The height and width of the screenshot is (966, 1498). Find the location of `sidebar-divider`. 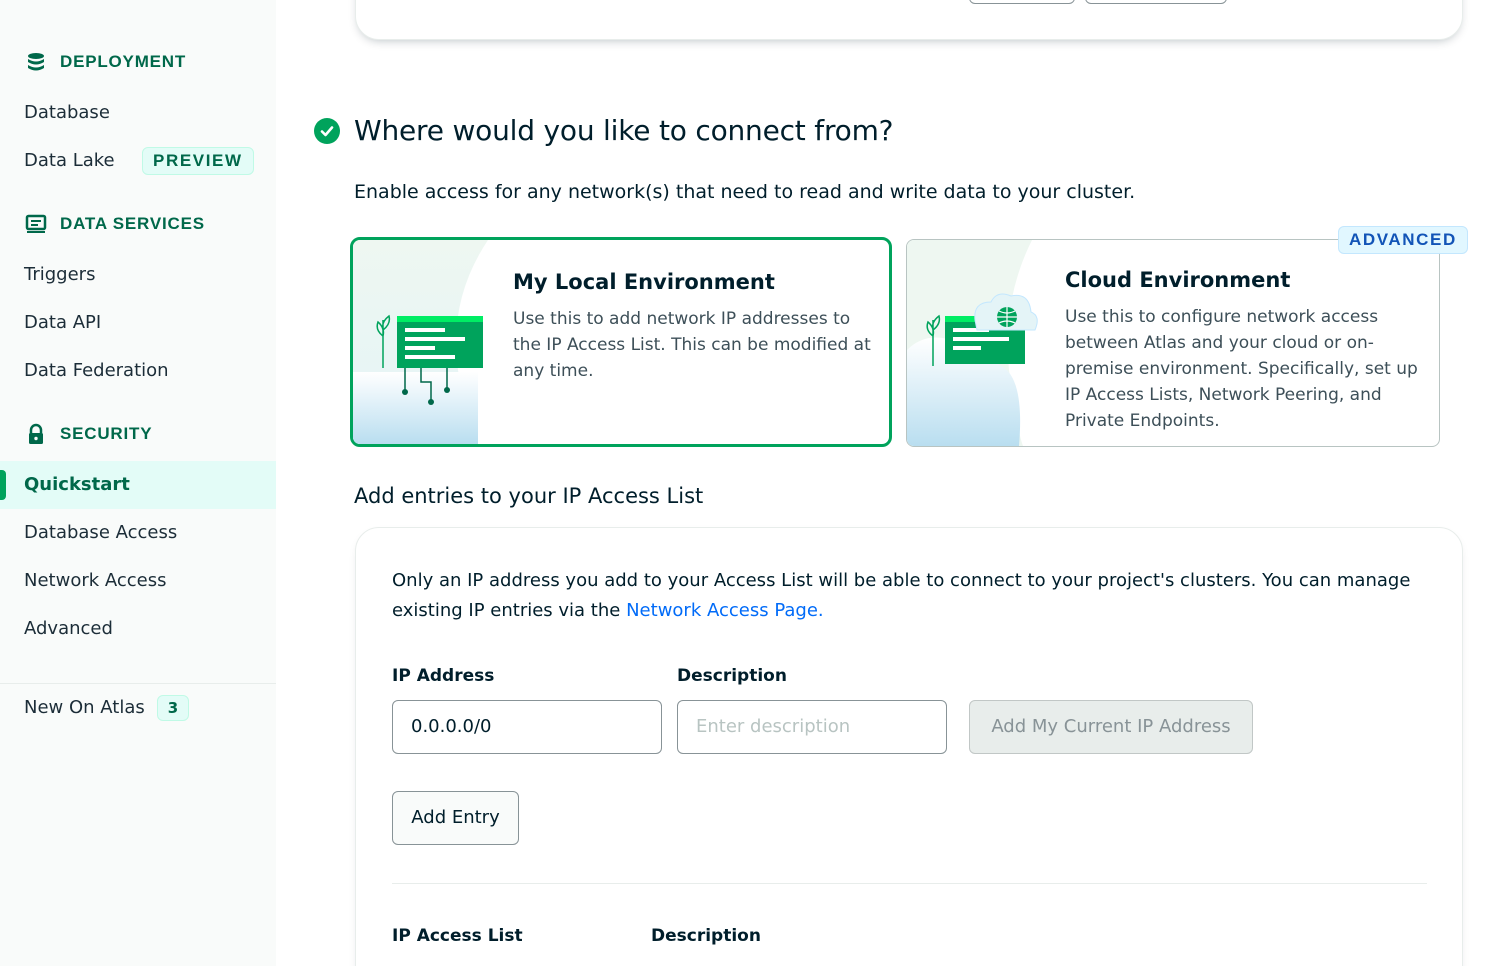

sidebar-divider is located at coordinates (138, 683).